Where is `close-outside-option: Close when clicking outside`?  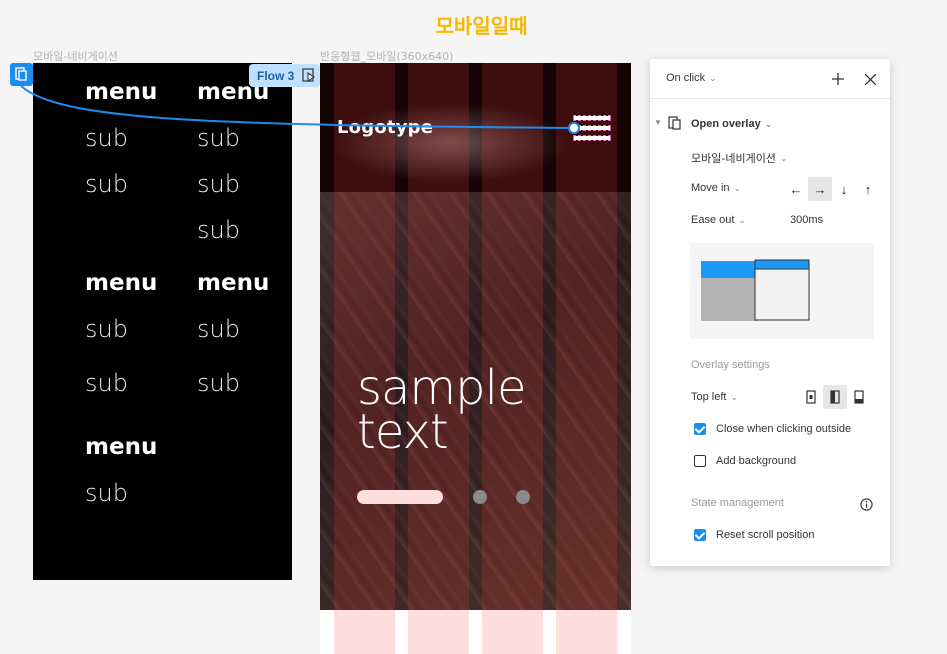
close-outside-option: Close when clicking outside is located at coordinates (772, 429).